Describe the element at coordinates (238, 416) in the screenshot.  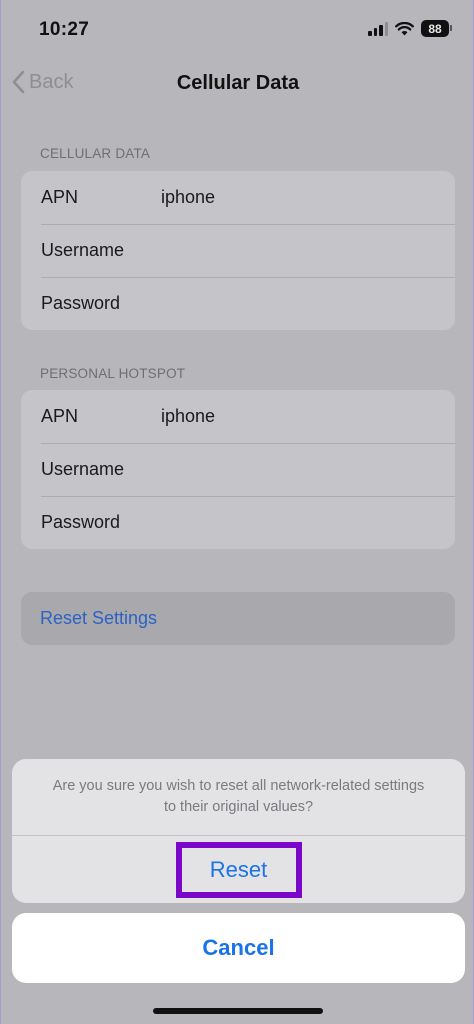
I see `hotspot-apn-row: APN iphone` at that location.